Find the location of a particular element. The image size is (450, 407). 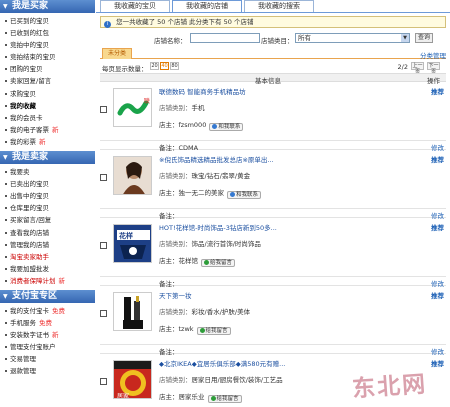

tab-favorite-shops: 我收藏的店铺 is located at coordinates (207, 6).